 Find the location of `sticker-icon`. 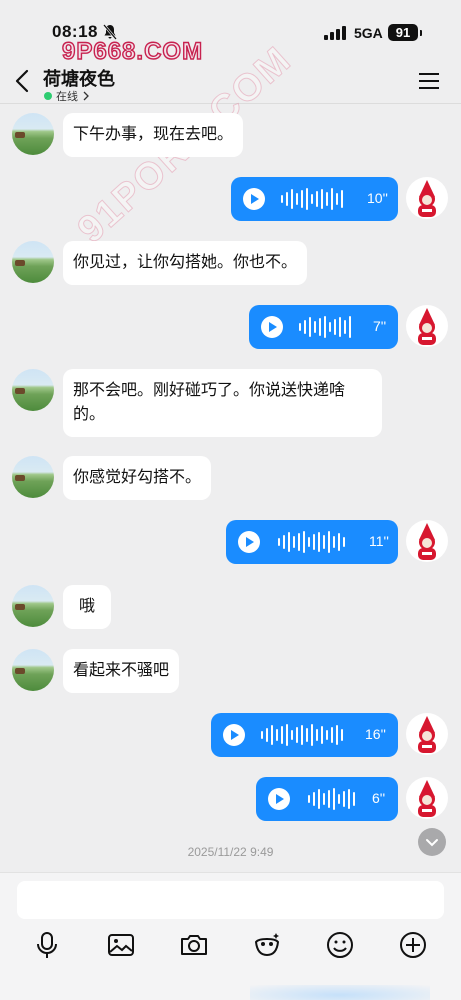

sticker-icon is located at coordinates (267, 945).